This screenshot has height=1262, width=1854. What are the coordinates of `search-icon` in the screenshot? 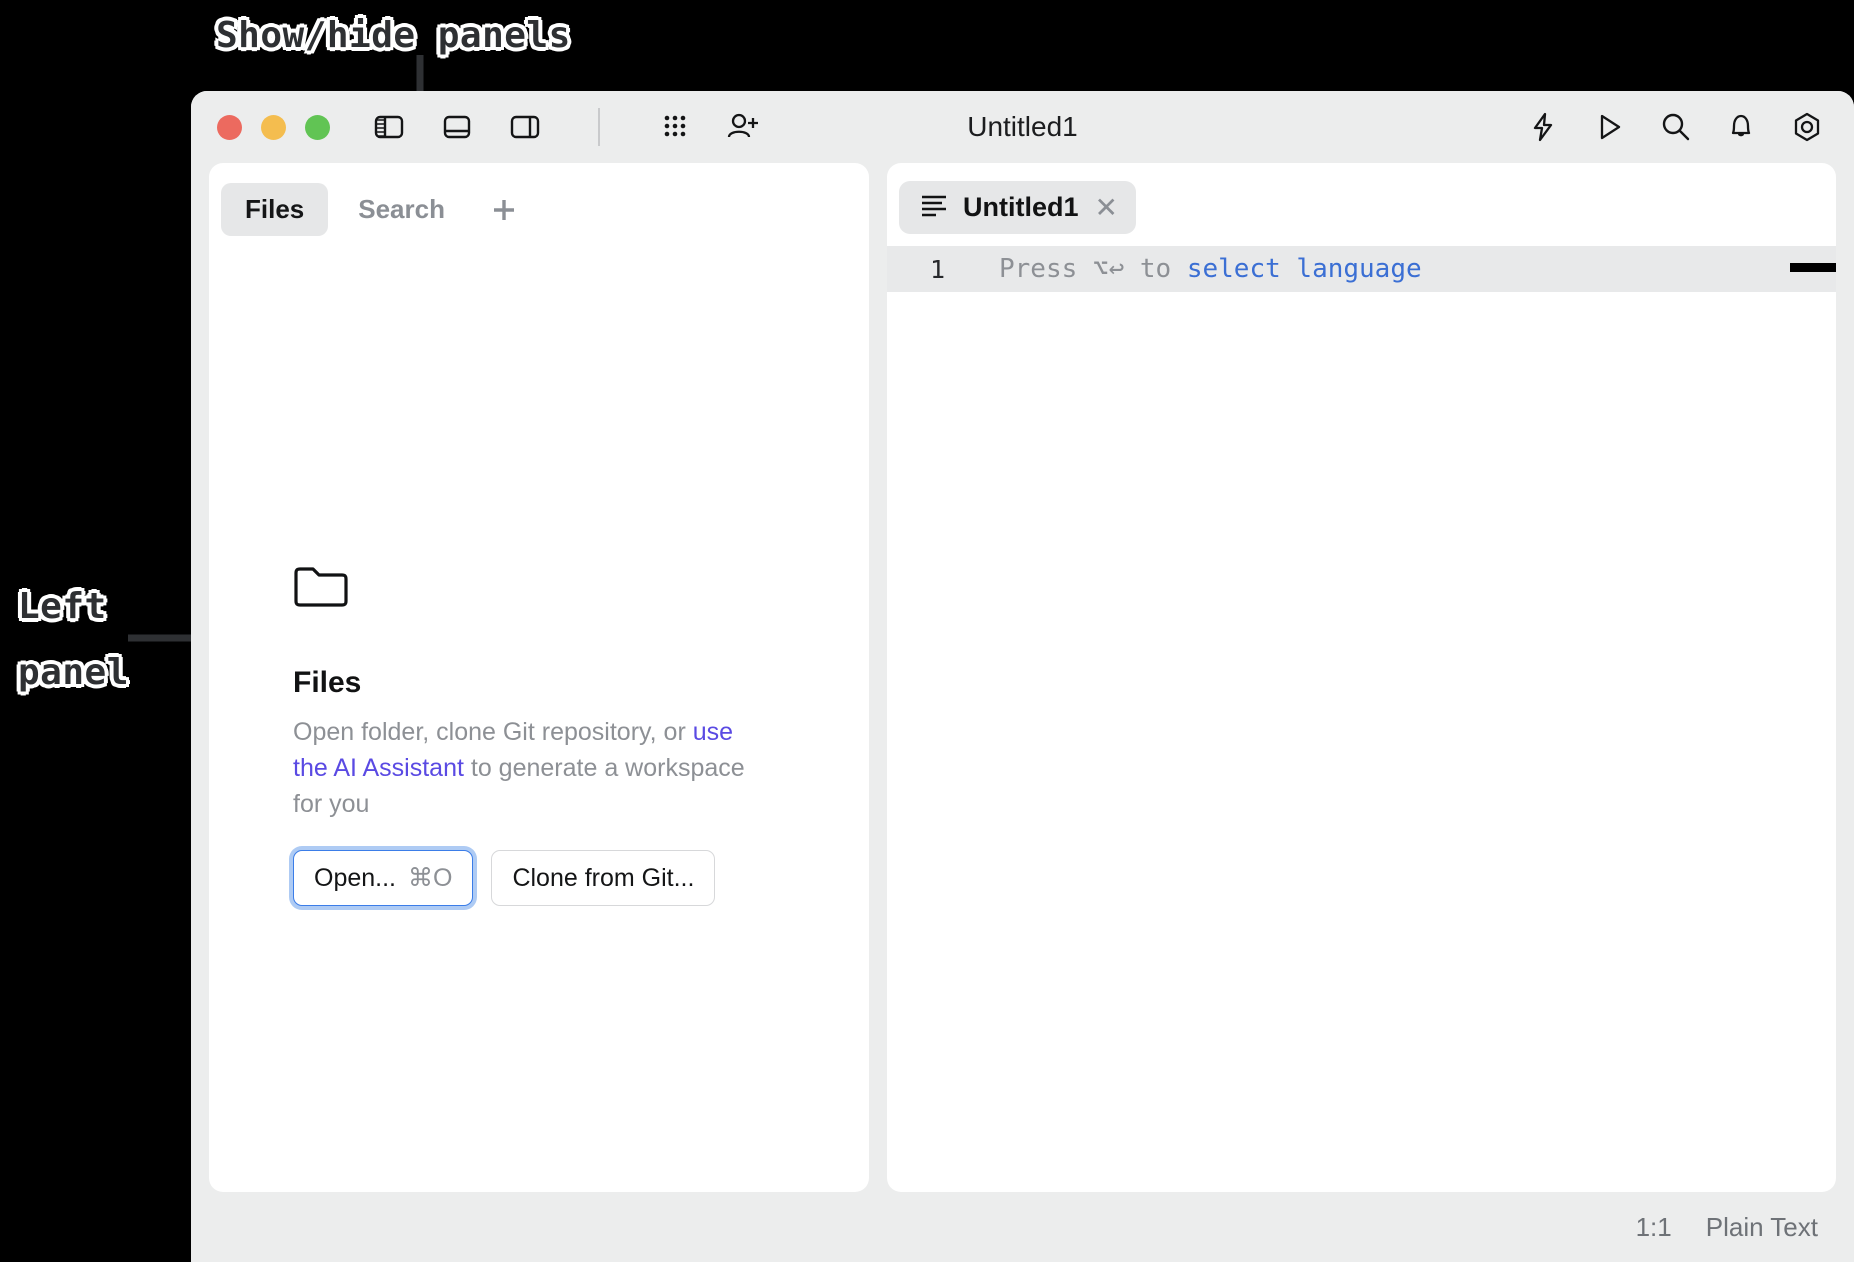 It's located at (1675, 127).